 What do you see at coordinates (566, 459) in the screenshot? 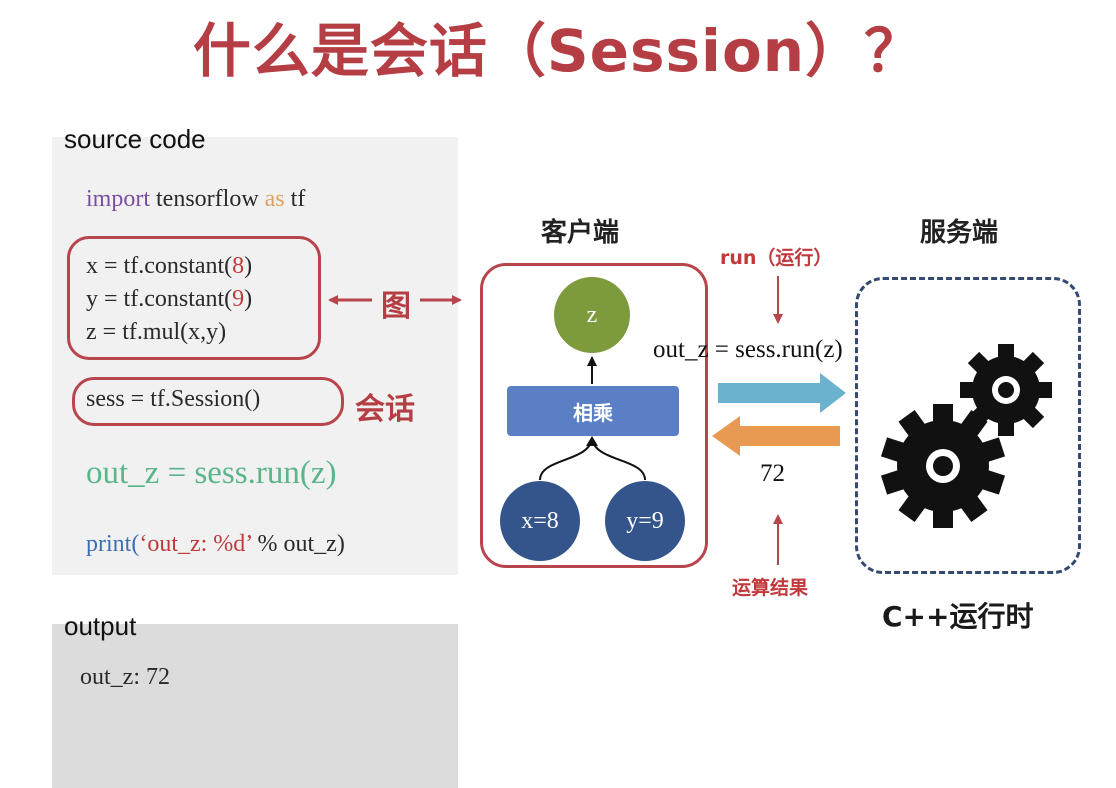
I see `edge-x-to-op` at bounding box center [566, 459].